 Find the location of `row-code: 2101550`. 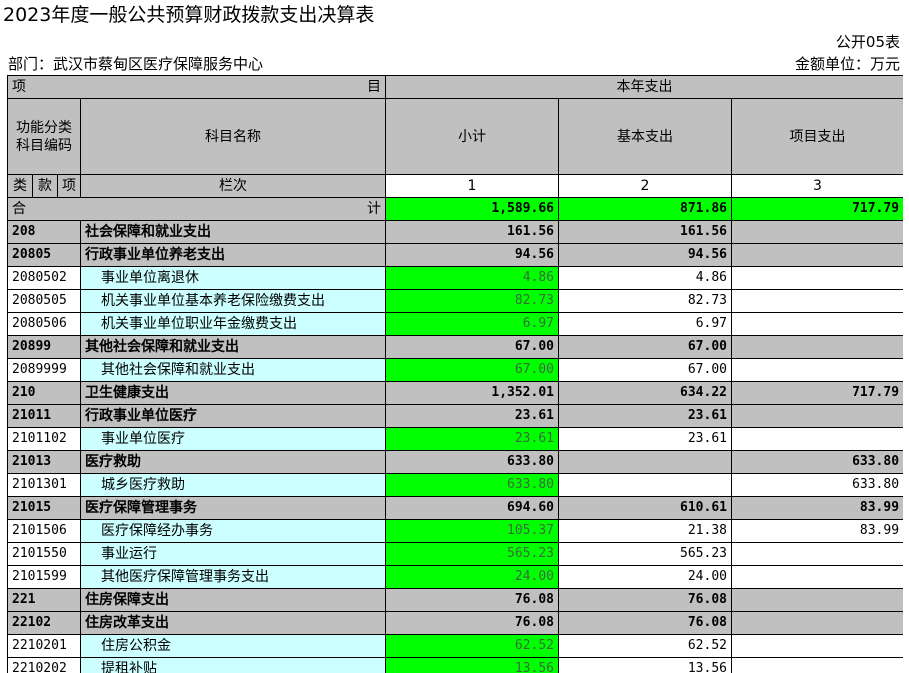

row-code: 2101550 is located at coordinates (44, 554).